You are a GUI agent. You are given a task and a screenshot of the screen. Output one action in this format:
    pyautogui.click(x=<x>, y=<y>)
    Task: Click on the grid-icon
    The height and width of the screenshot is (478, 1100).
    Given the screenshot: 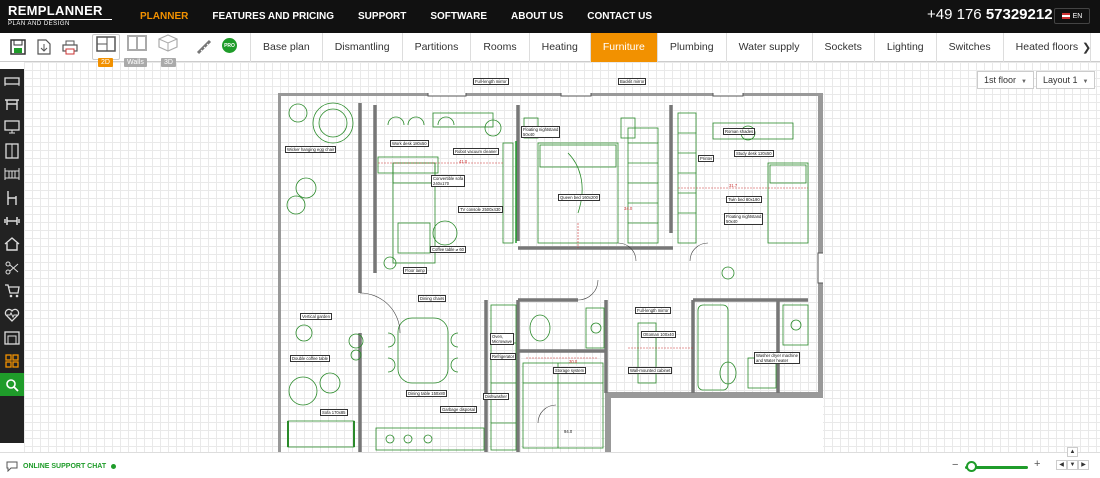 What is the action you would take?
    pyautogui.click(x=12, y=361)
    